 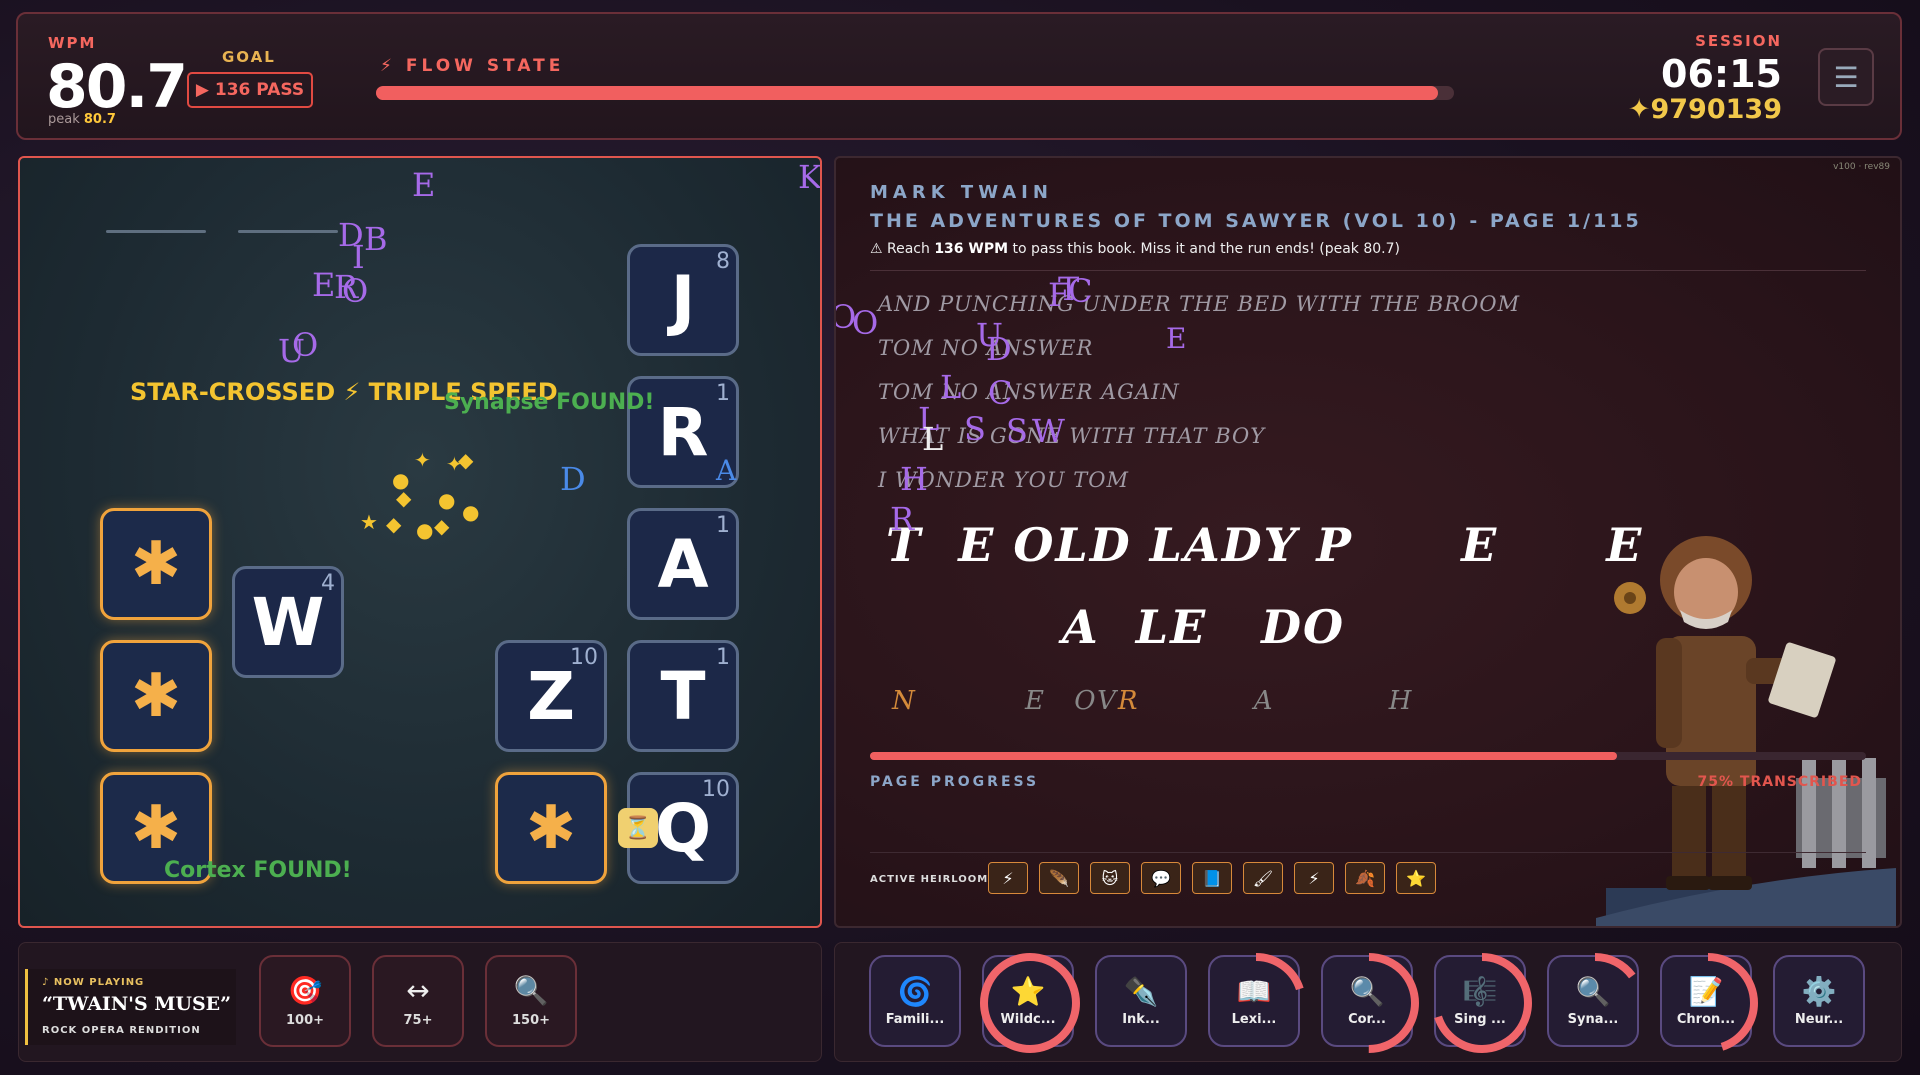 I want to click on session-label: SESSION, so click(x=1738, y=41).